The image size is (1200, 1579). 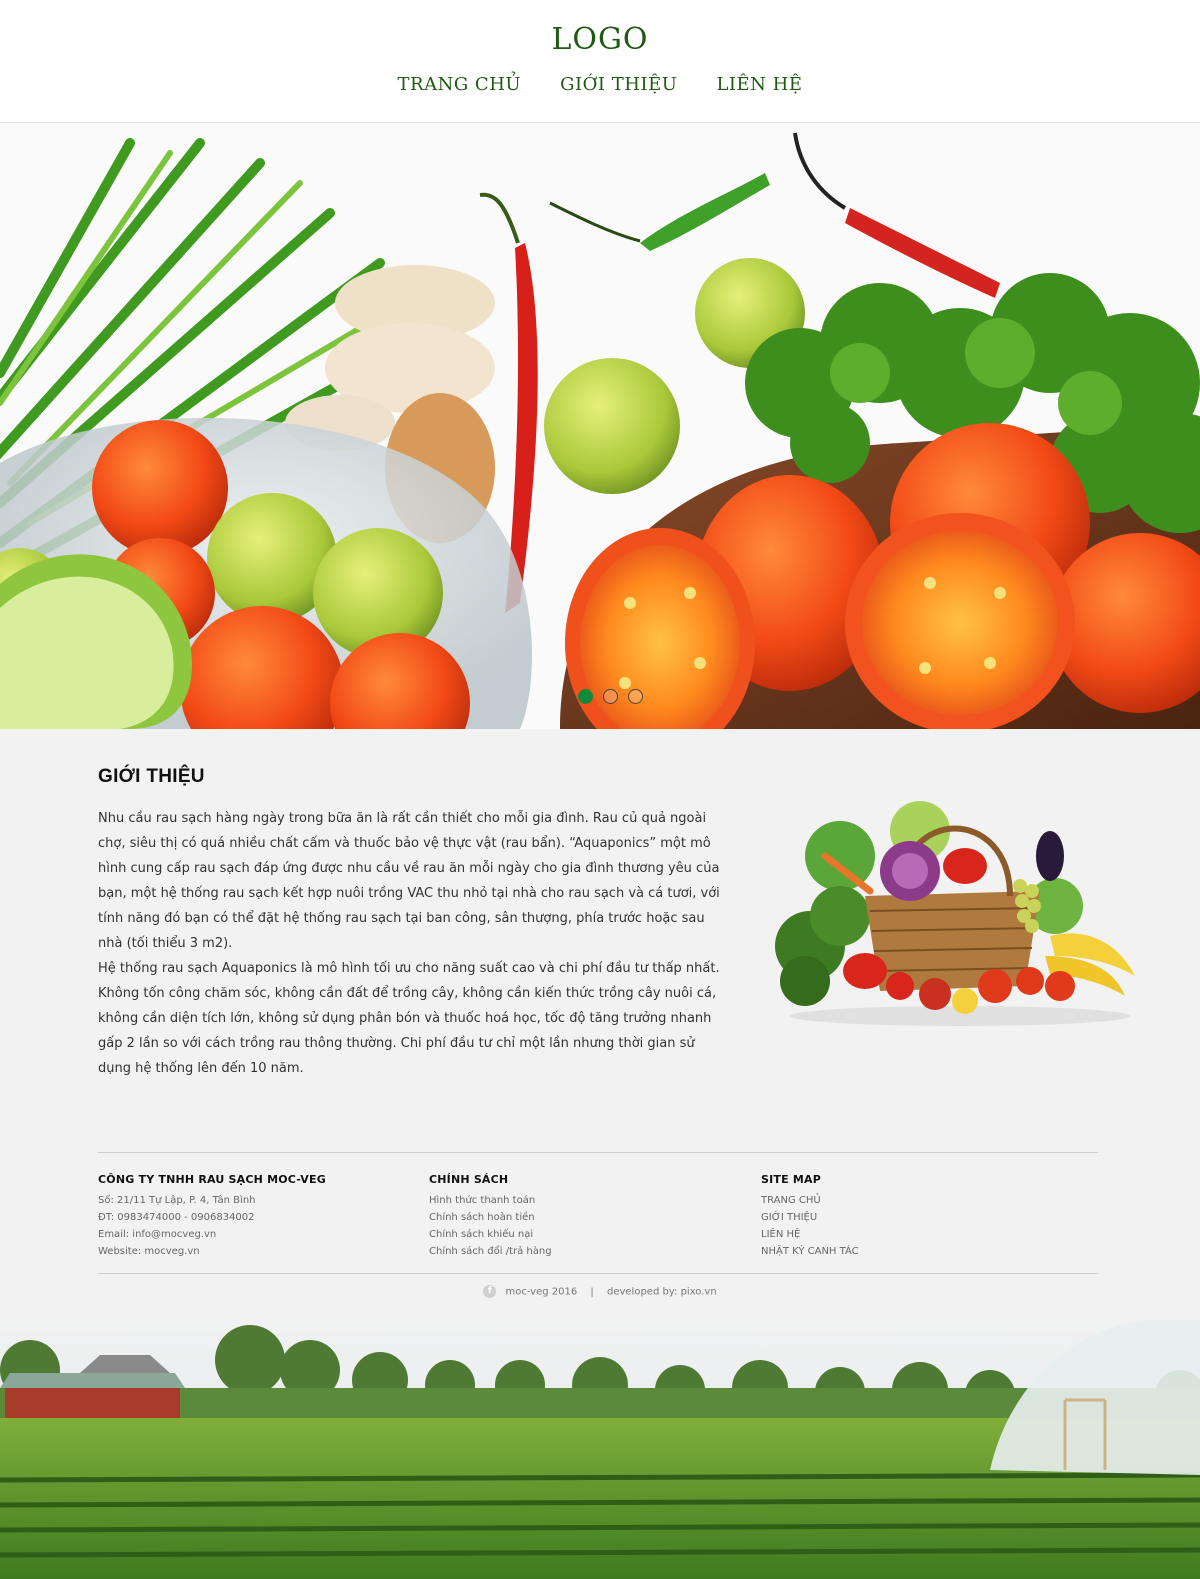 What do you see at coordinates (490, 1251) in the screenshot?
I see `policy-link-return: Chính sách đổi /trả hàng` at bounding box center [490, 1251].